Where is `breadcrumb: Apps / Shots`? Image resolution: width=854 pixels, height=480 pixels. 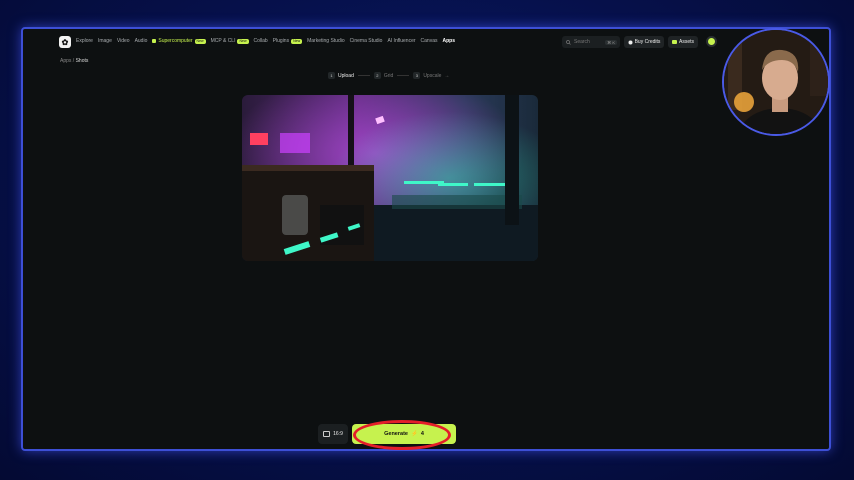
breadcrumb: Apps / Shots is located at coordinates (74, 61).